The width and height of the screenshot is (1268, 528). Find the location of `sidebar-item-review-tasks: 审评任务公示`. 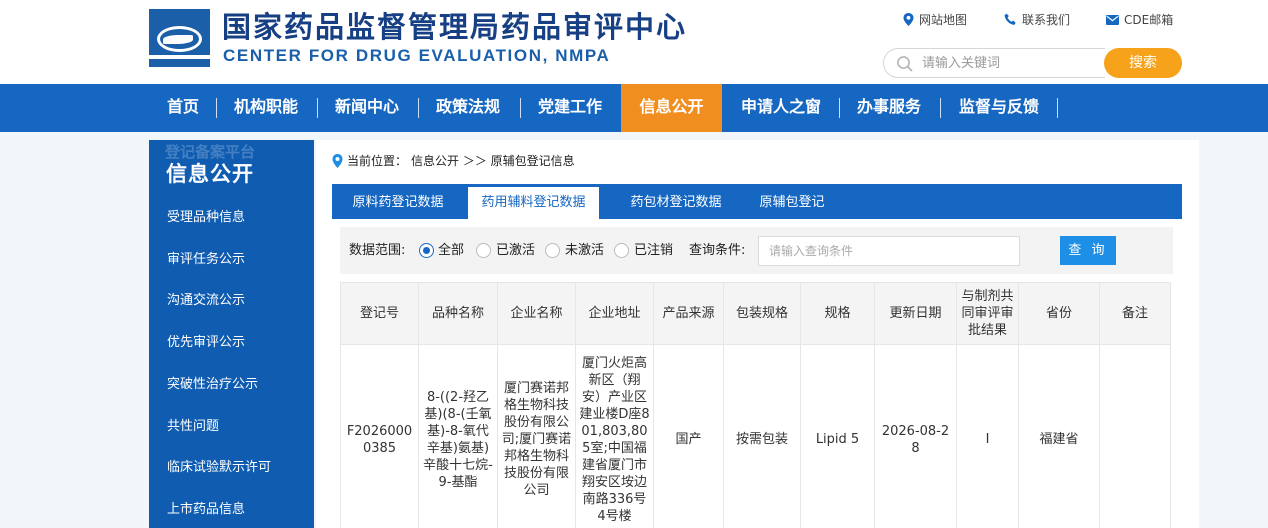

sidebar-item-review-tasks: 审评任务公示 is located at coordinates (231, 260).